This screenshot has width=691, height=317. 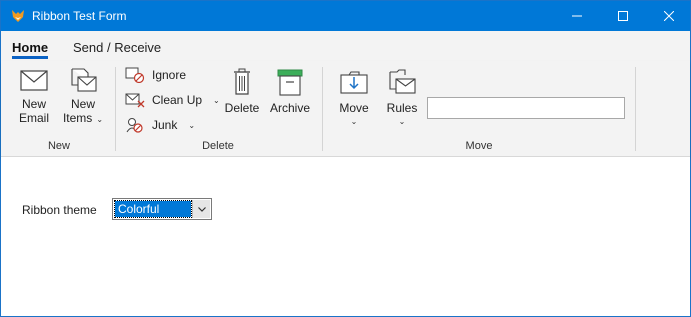 What do you see at coordinates (59, 210) in the screenshot?
I see `ribbon-theme-label: Ribbon theme` at bounding box center [59, 210].